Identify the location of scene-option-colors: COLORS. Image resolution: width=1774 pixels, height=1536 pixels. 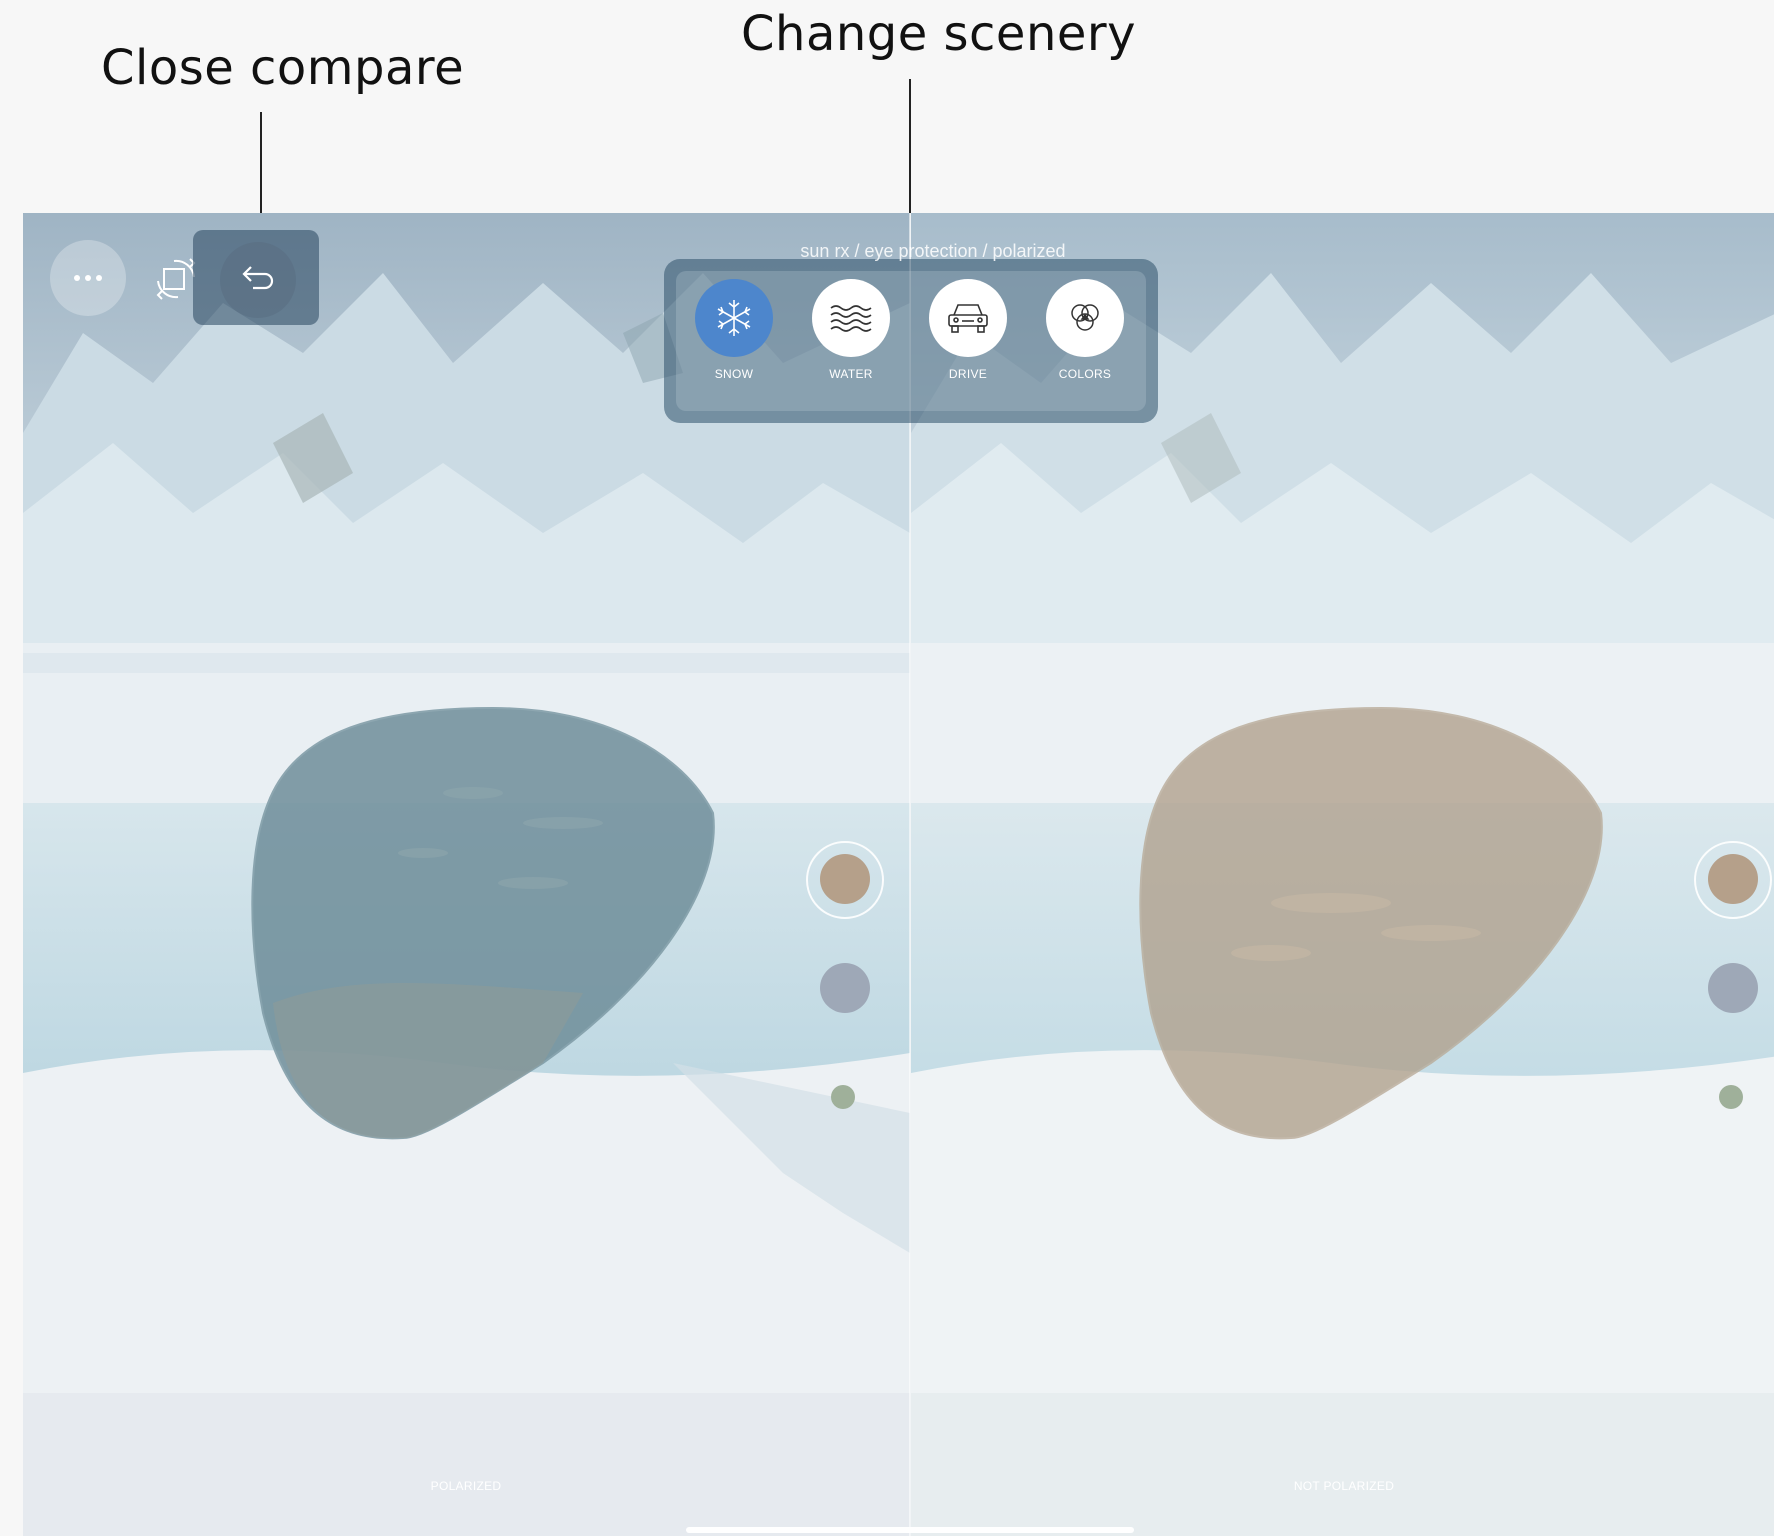
(1085, 330).